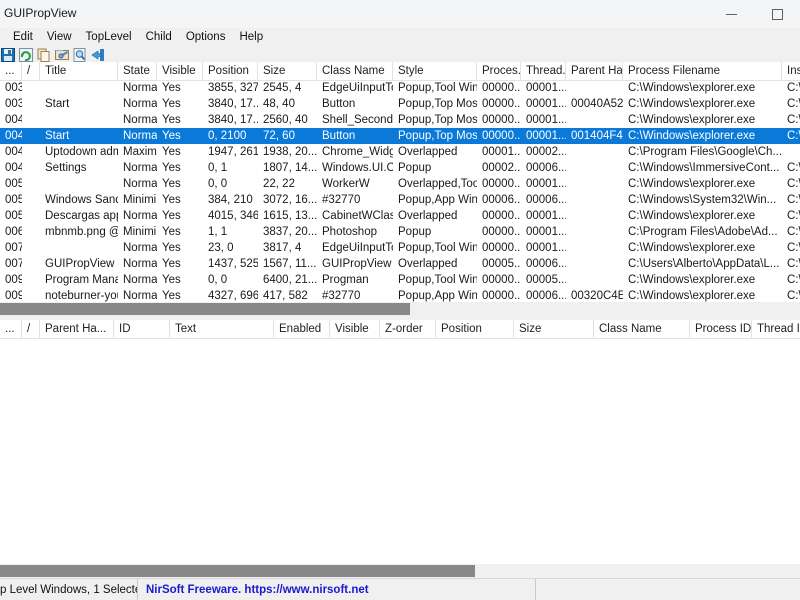 The height and width of the screenshot is (600, 800). What do you see at coordinates (26, 54) in the screenshot?
I see `refresh-button` at bounding box center [26, 54].